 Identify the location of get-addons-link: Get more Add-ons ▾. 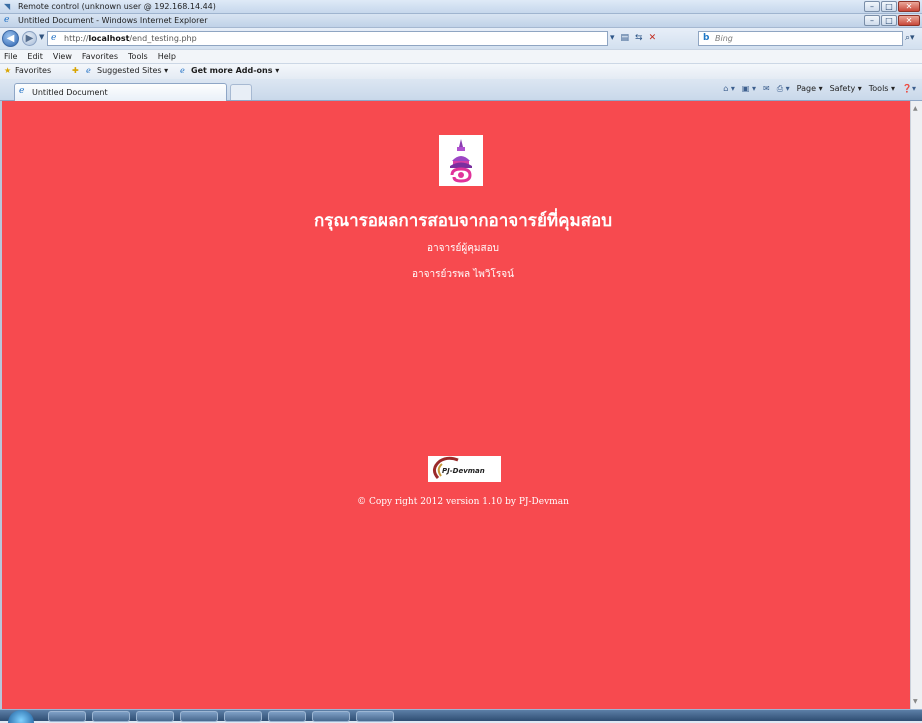
(235, 70).